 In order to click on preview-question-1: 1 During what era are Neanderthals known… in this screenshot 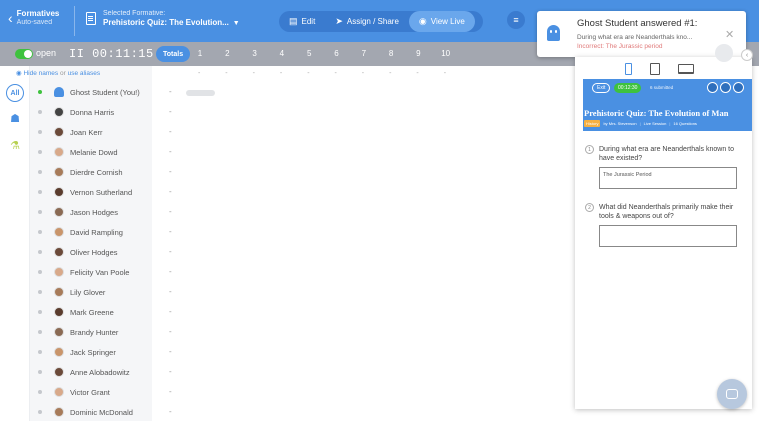, I will do `click(663, 169)`.